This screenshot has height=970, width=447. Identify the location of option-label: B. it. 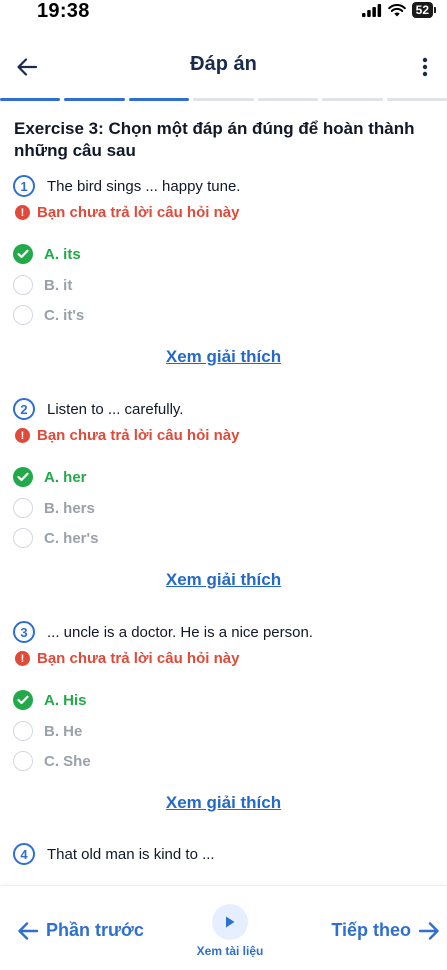
(58, 285).